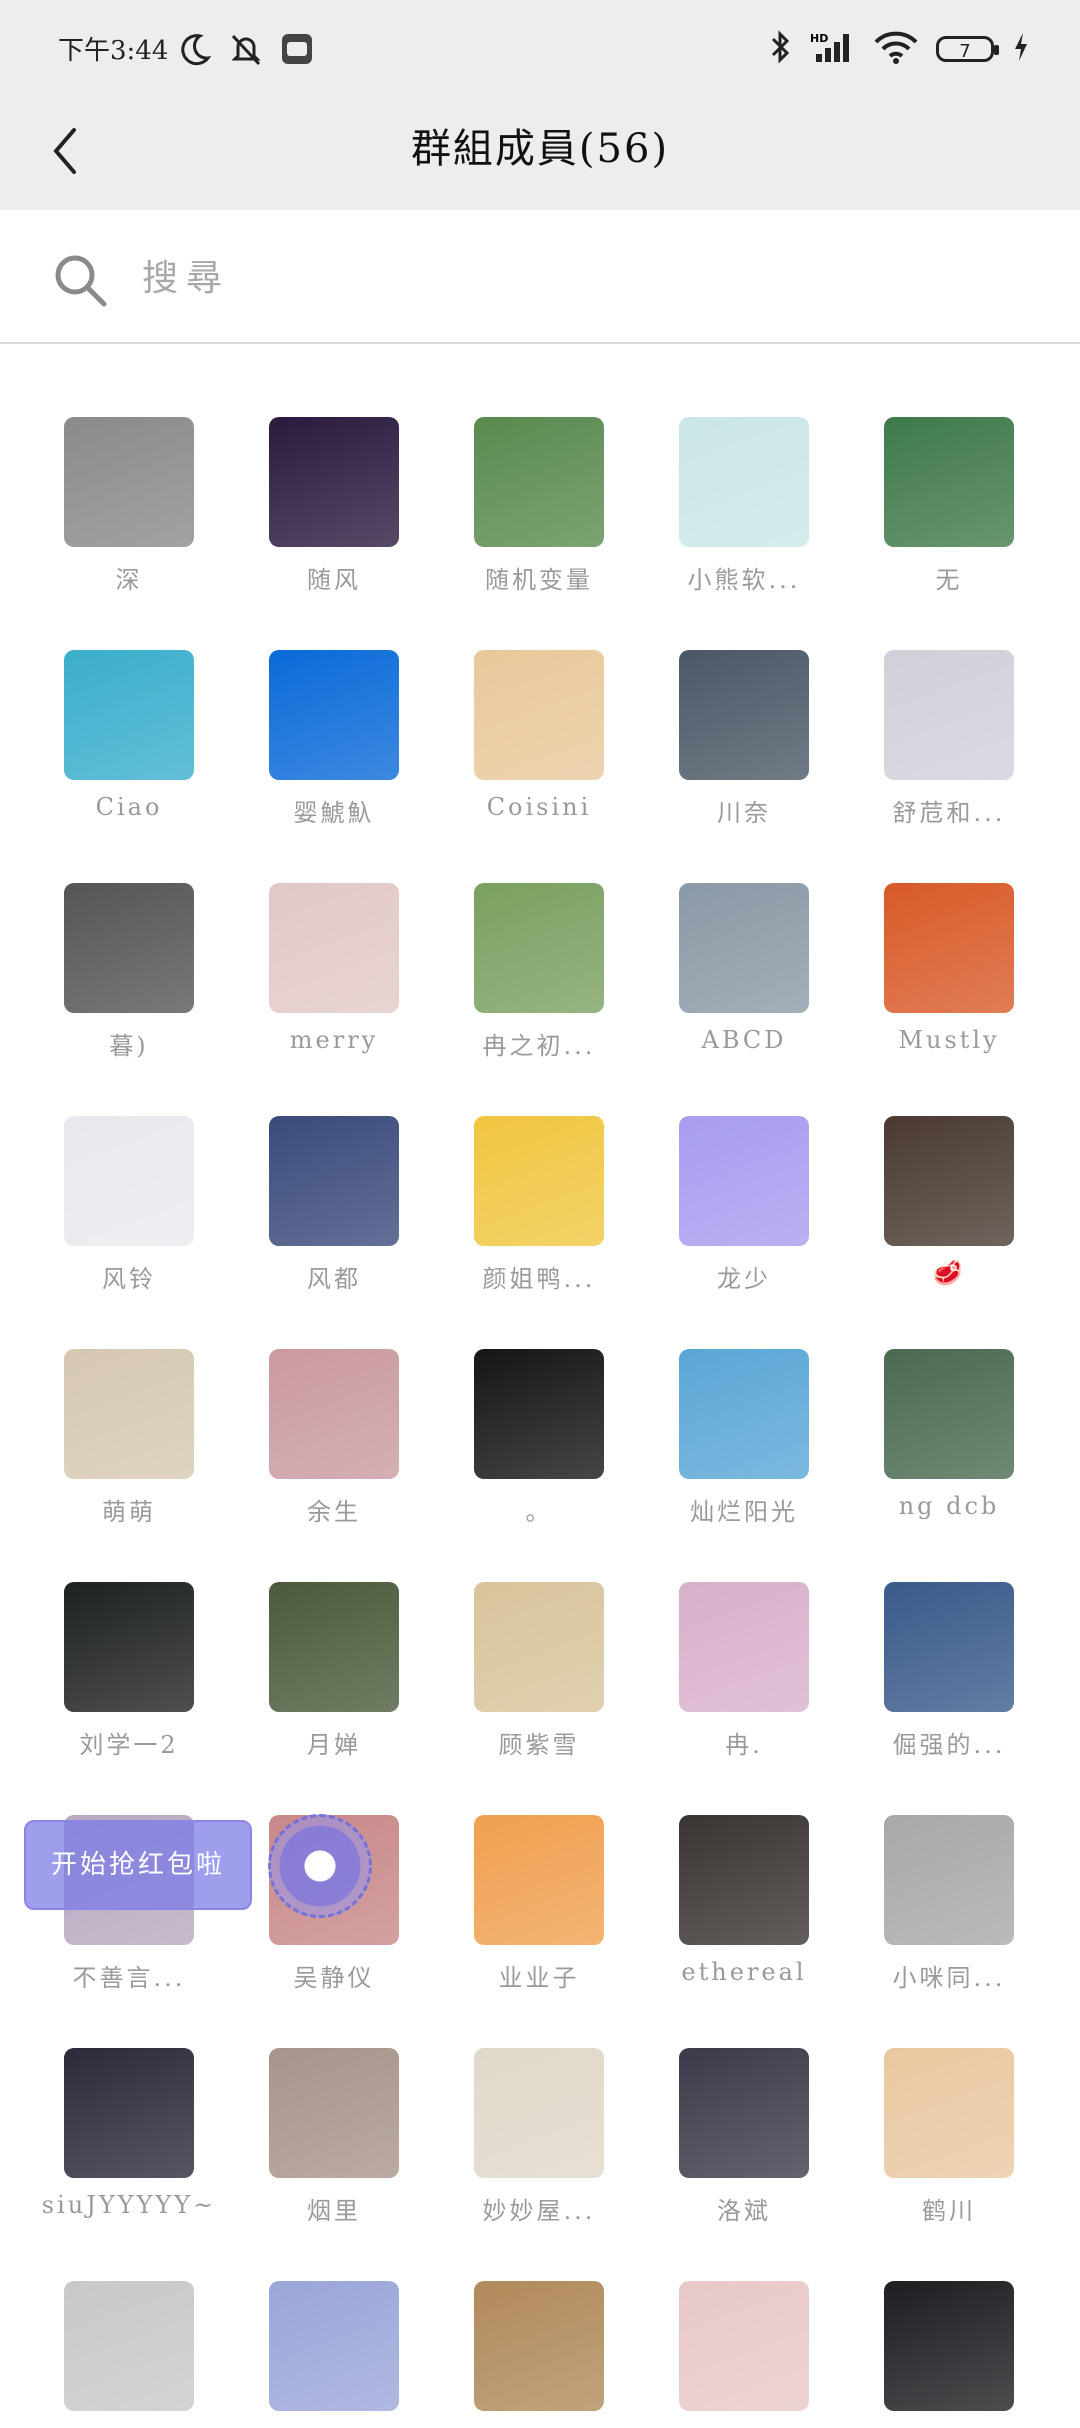 The width and height of the screenshot is (1080, 2428). I want to click on member-item: 🥩, so click(937, 1165).